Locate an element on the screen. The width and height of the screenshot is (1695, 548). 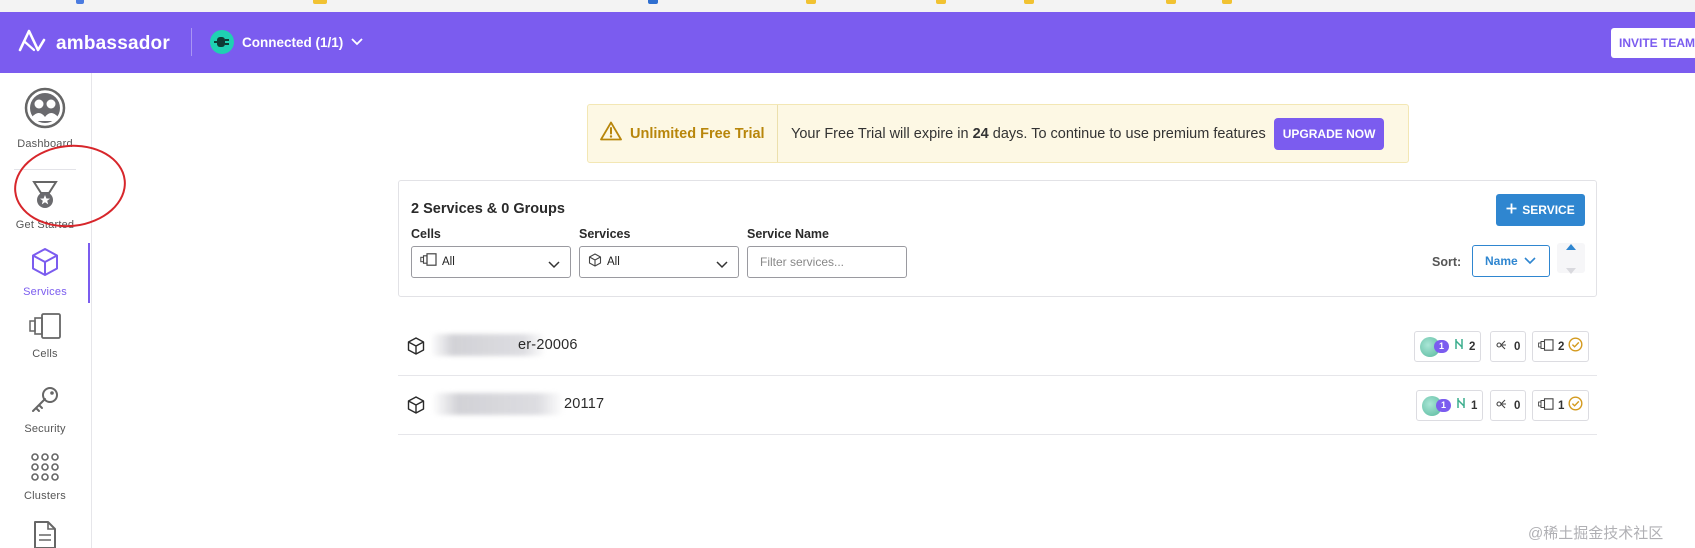
invite-team-button: INVITE TEAM is located at coordinates (1653, 43).